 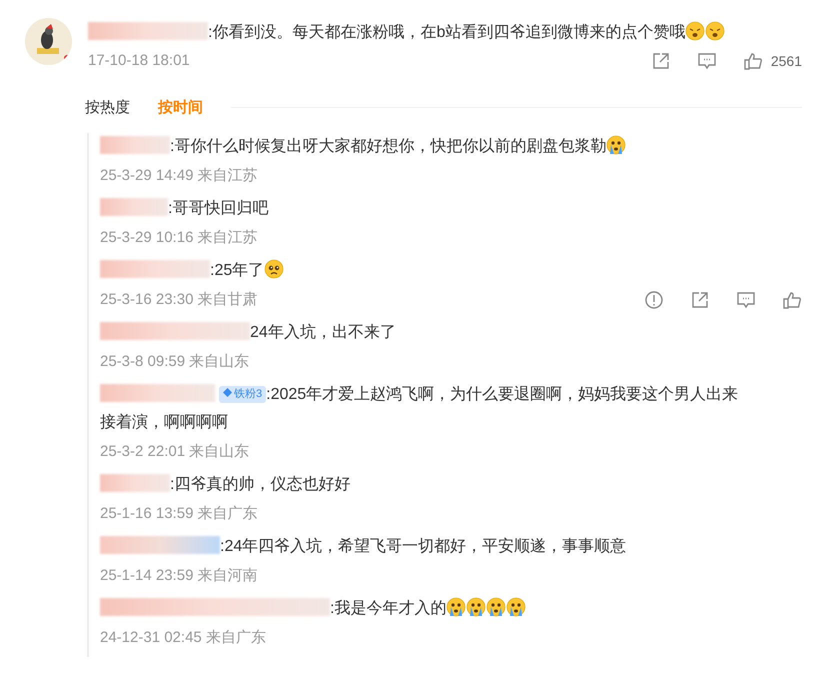 What do you see at coordinates (421, 333) in the screenshot?
I see `reply-text: 24年入坑，出不来了` at bounding box center [421, 333].